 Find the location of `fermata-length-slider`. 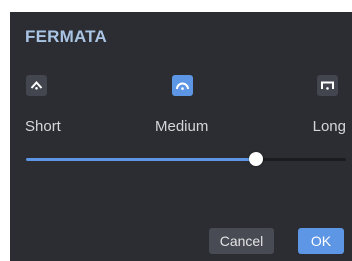

fermata-length-slider is located at coordinates (186, 160).